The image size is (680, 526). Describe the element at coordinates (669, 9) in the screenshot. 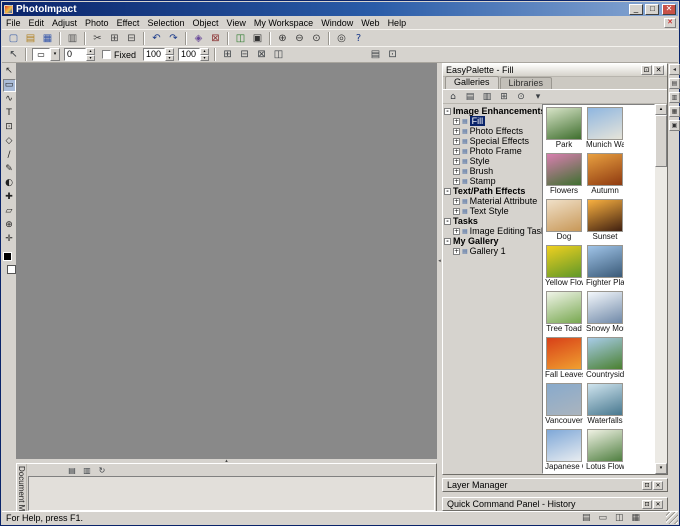

I see `close-button: ✕` at that location.